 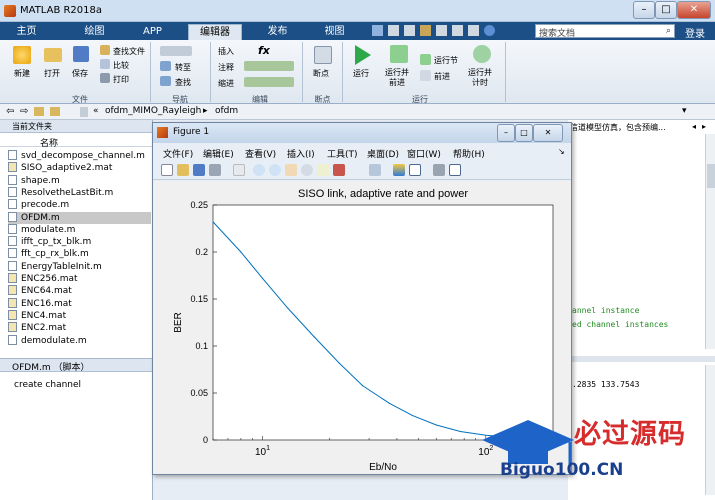 I want to click on menu-help: 帮助(H), so click(x=469, y=153).